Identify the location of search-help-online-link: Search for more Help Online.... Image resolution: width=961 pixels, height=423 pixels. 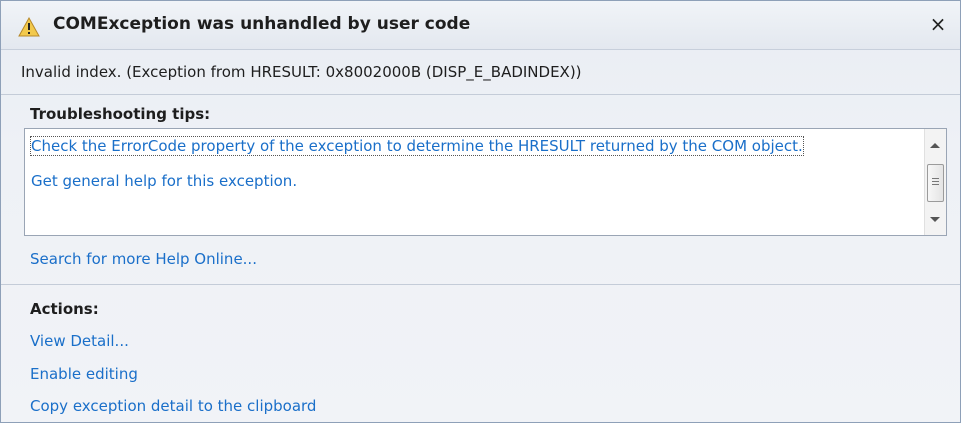
(143, 259).